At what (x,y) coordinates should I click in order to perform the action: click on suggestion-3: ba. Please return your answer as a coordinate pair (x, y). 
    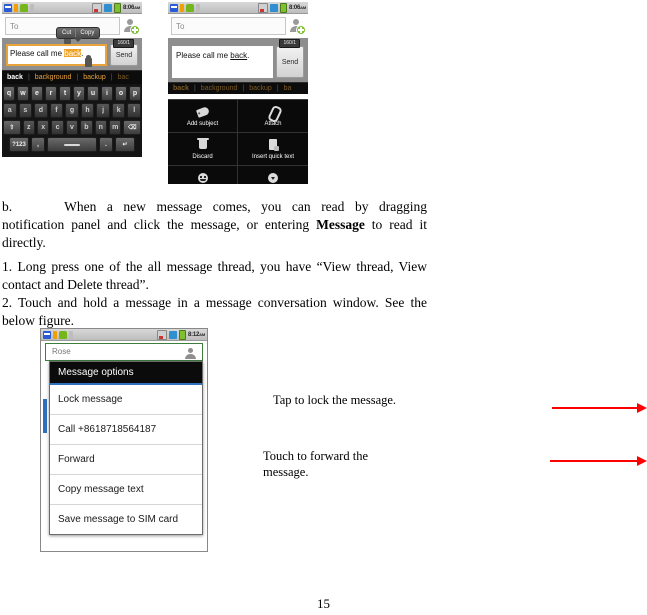
    Looking at the image, I should click on (288, 88).